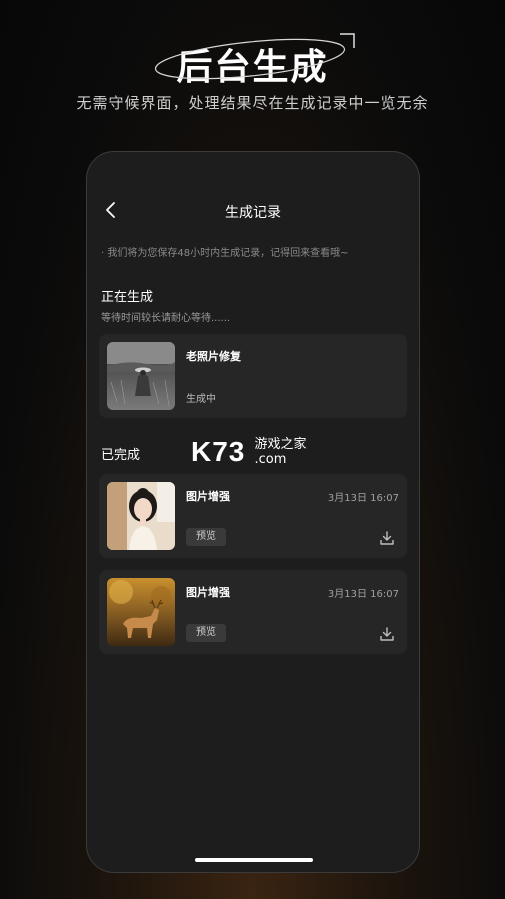 The width and height of the screenshot is (505, 899). What do you see at coordinates (218, 451) in the screenshot?
I see `watermark-k73: K73` at bounding box center [218, 451].